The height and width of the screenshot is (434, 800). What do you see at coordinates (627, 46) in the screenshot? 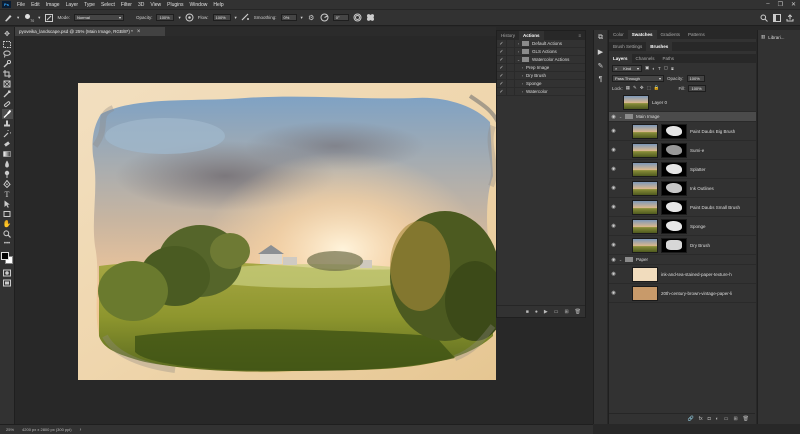
I see `tab-brush-settings: Brush Settings` at bounding box center [627, 46].